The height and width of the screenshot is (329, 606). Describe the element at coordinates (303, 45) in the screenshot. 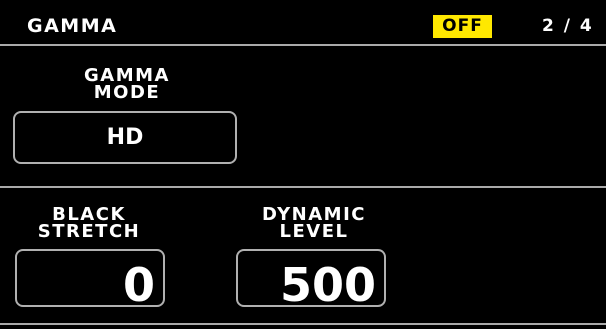

I see `header-divider` at that location.